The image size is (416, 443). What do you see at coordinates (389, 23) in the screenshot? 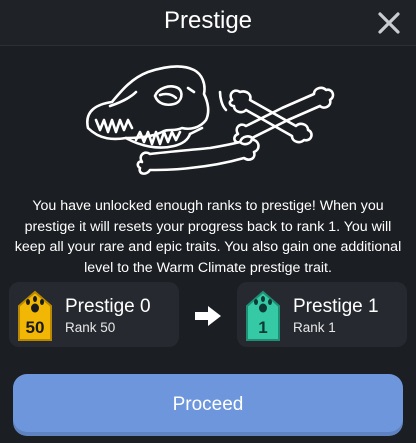
I see `close-icon` at bounding box center [389, 23].